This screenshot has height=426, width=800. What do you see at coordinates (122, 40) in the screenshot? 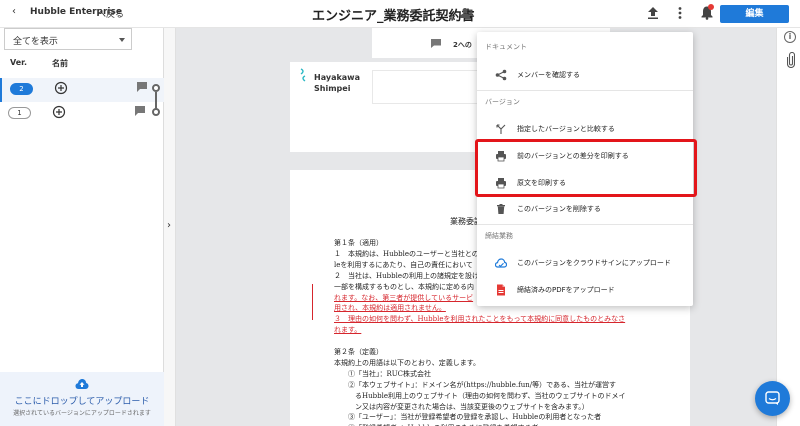
I see `chevron-down-icon` at bounding box center [122, 40].